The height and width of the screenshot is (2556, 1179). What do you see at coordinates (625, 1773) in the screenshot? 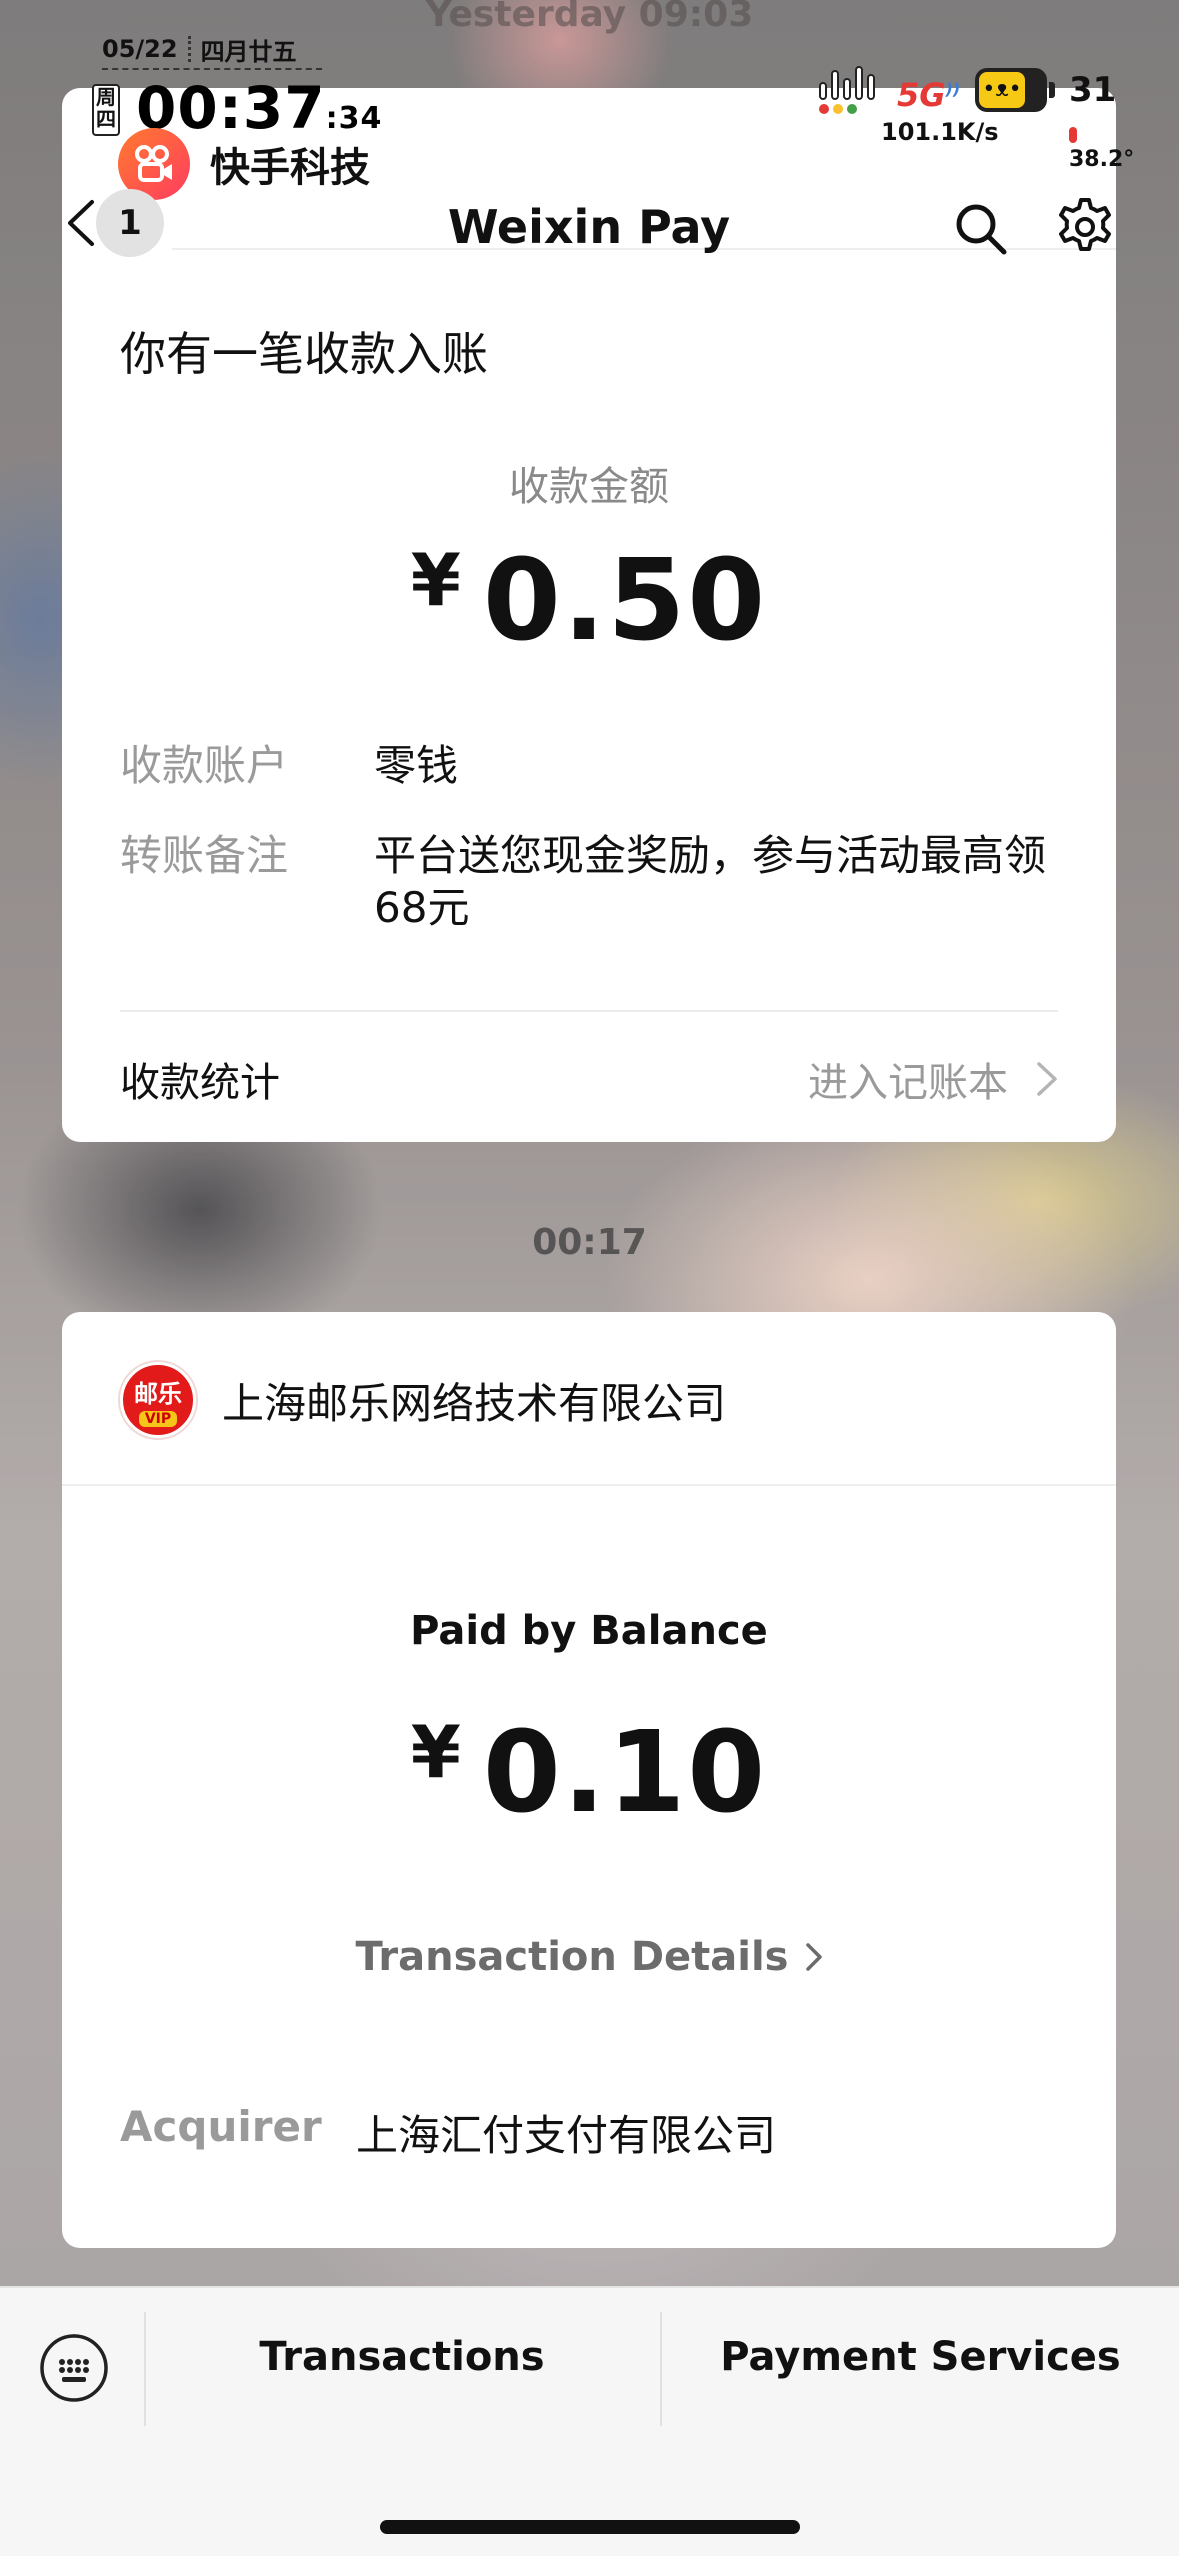
I see `amount-value: 0.10` at bounding box center [625, 1773].